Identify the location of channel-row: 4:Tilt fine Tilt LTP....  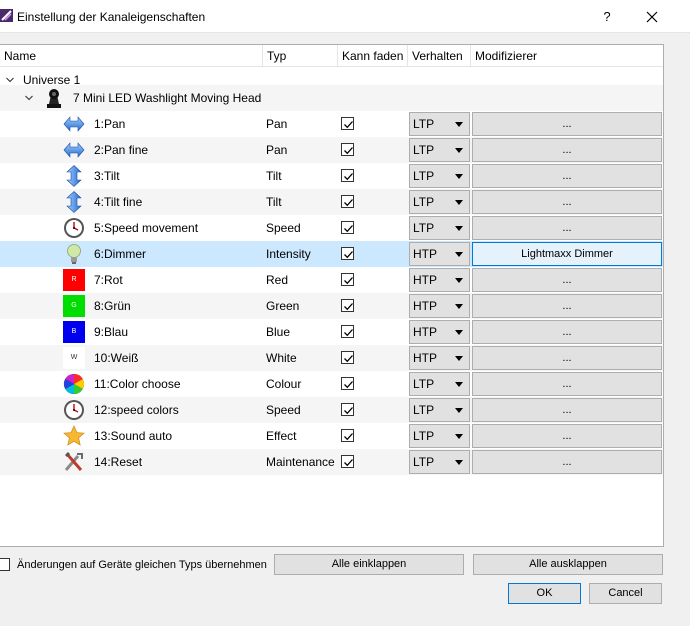
(331, 202).